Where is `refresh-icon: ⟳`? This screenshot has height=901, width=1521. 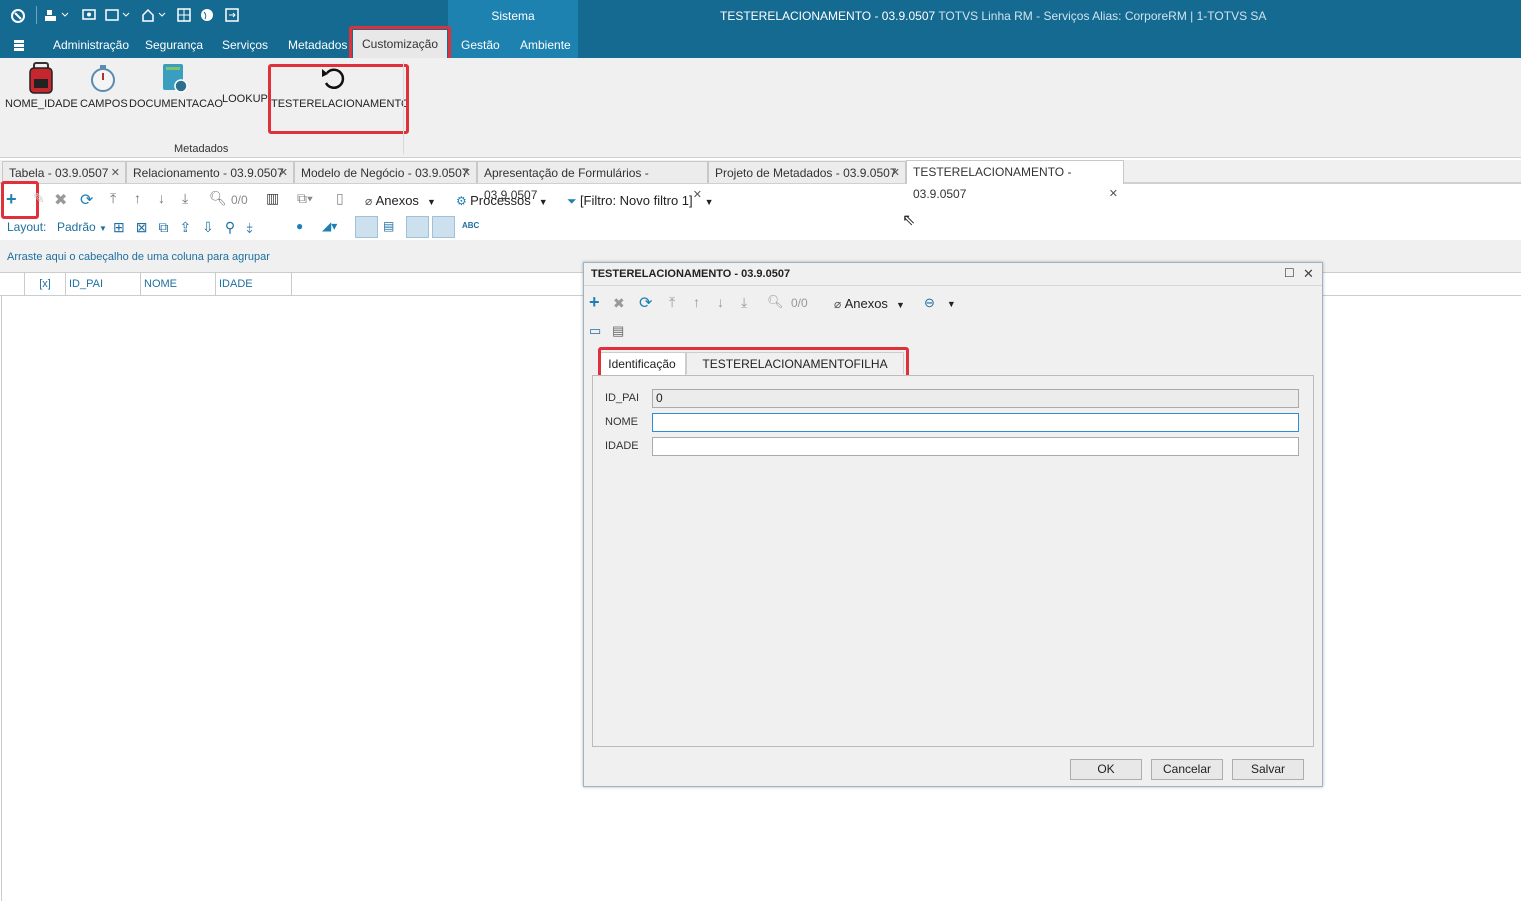
refresh-icon: ⟳ is located at coordinates (86, 201).